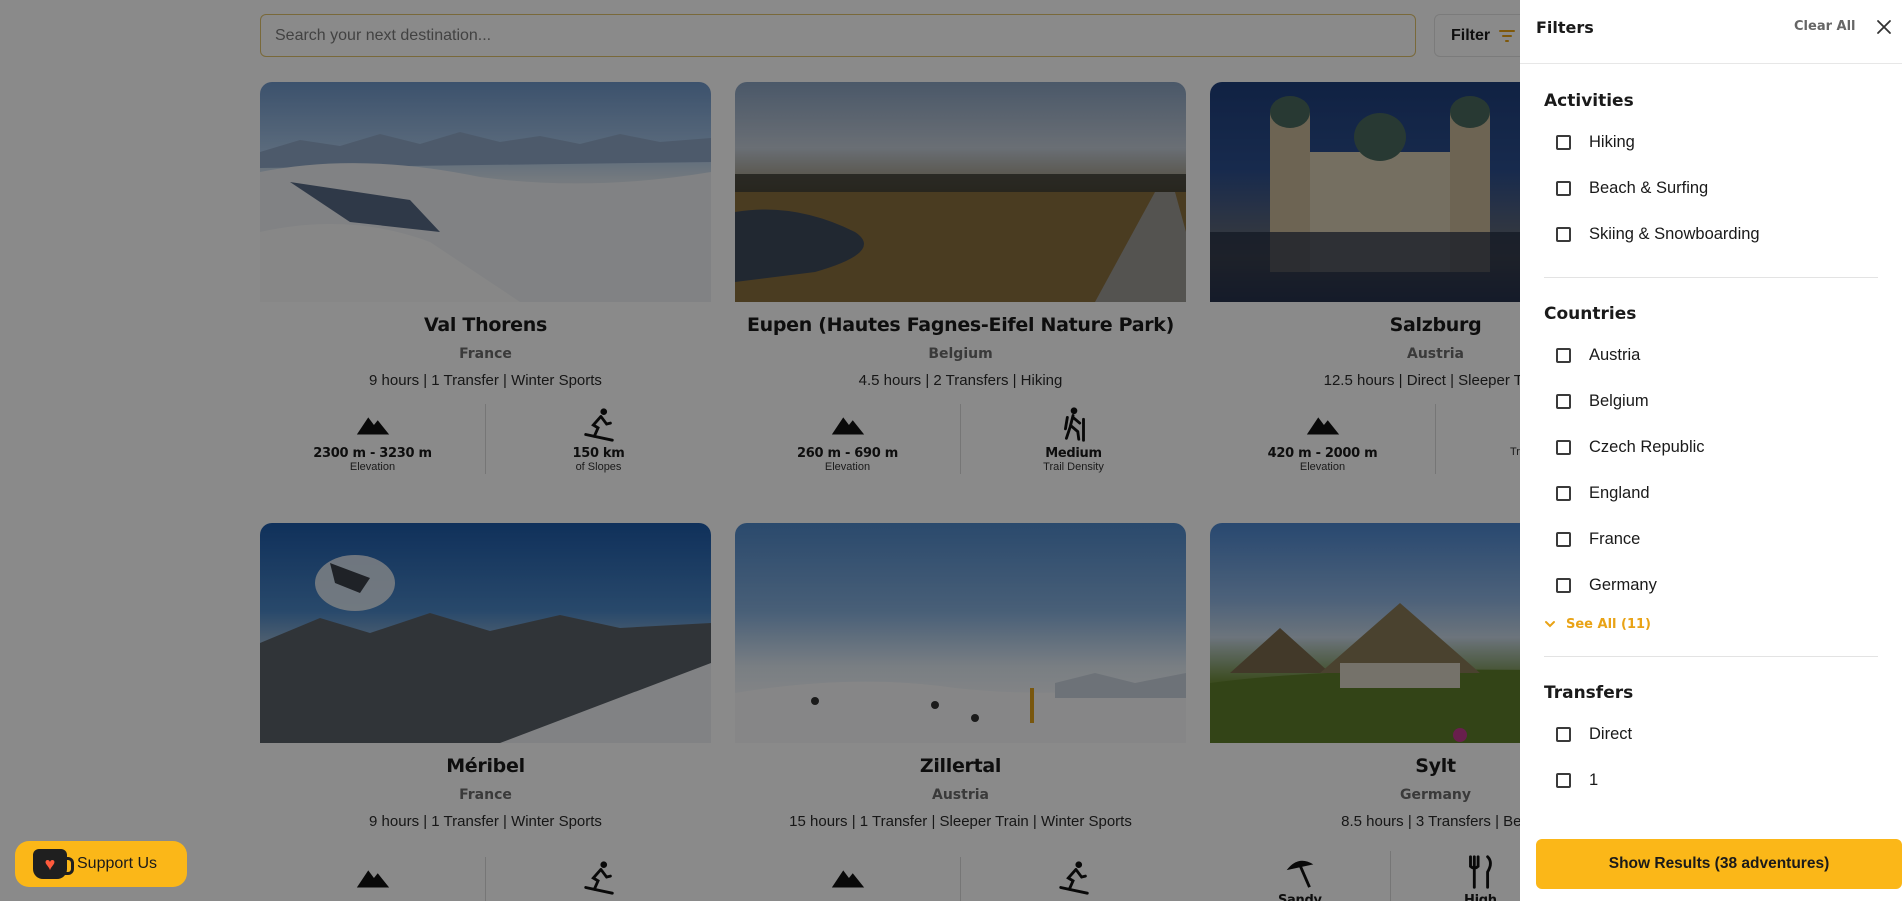 Image resolution: width=1902 pixels, height=901 pixels. Describe the element at coordinates (1711, 493) in the screenshot. I see `filter-option-england: England` at that location.